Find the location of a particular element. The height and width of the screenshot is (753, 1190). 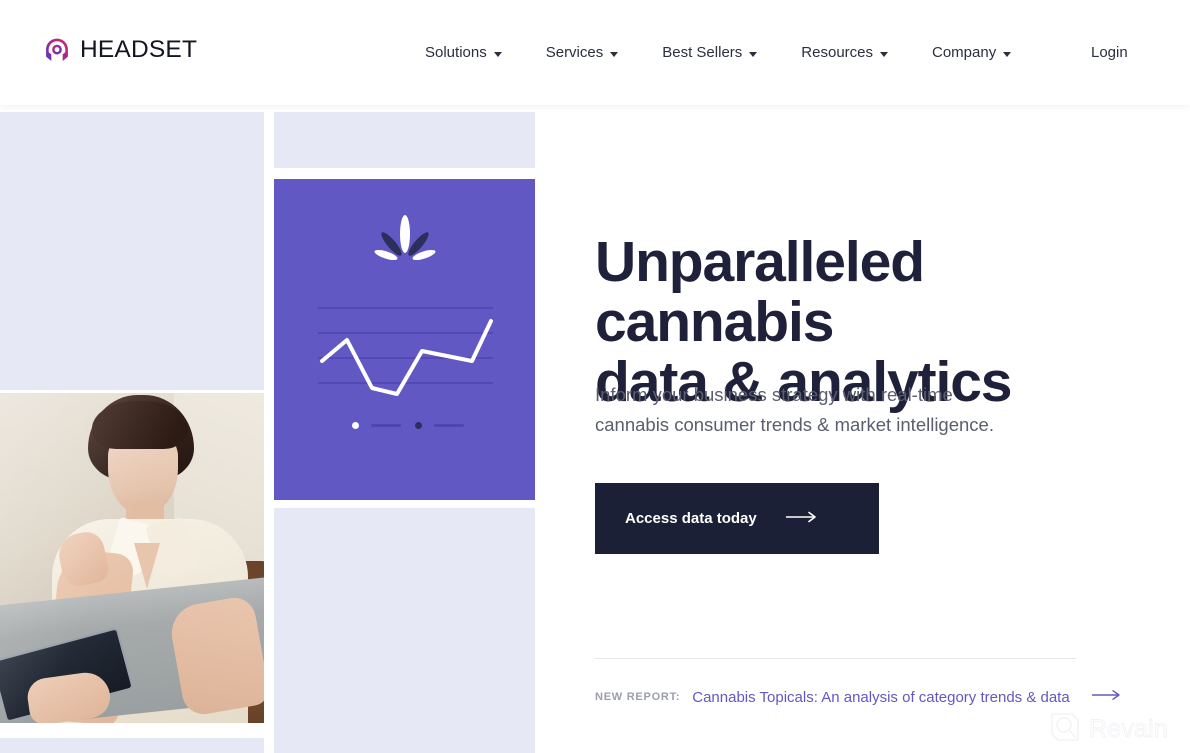

photo-hair-front is located at coordinates (140, 425).